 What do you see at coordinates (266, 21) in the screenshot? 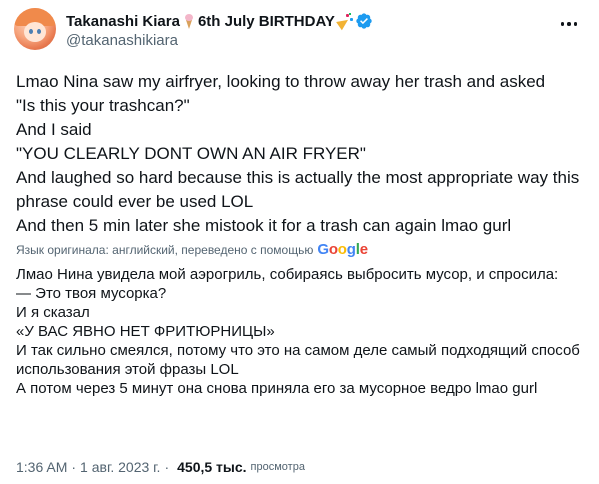
I see `author-name-suffix: 6th July BIRTHDAY` at bounding box center [266, 21].